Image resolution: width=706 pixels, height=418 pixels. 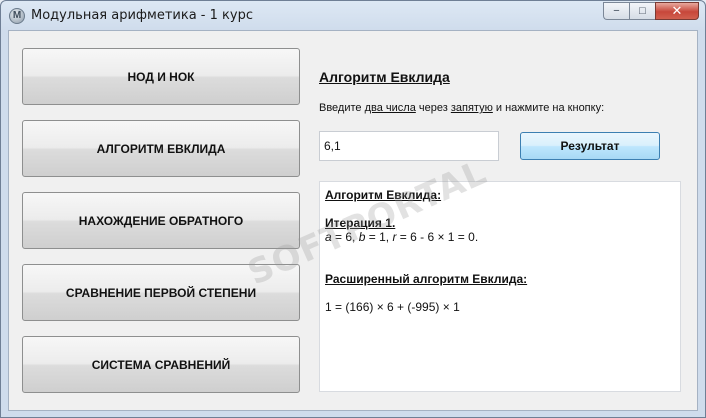 I want to click on close-icon: ✕, so click(x=677, y=10).